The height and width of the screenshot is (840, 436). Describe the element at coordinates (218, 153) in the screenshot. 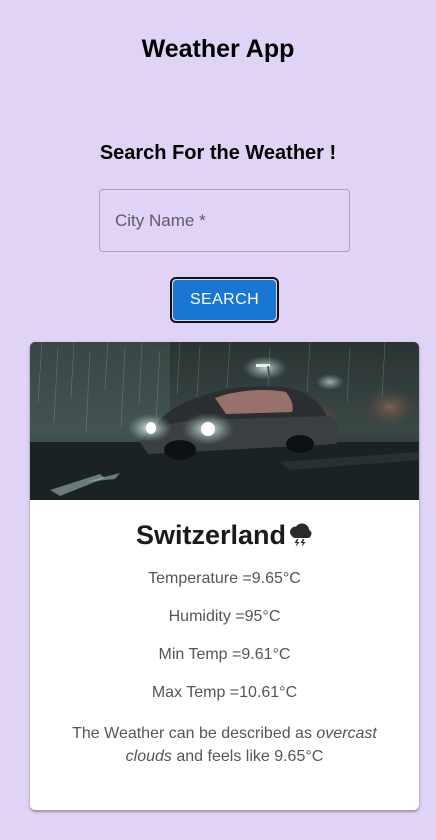

I see `search-heading: Search For the Weather !` at that location.